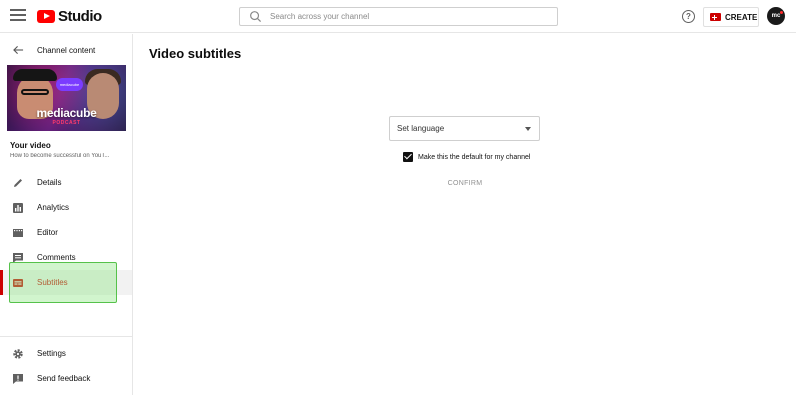  I want to click on avatar-text: mc, so click(776, 16).